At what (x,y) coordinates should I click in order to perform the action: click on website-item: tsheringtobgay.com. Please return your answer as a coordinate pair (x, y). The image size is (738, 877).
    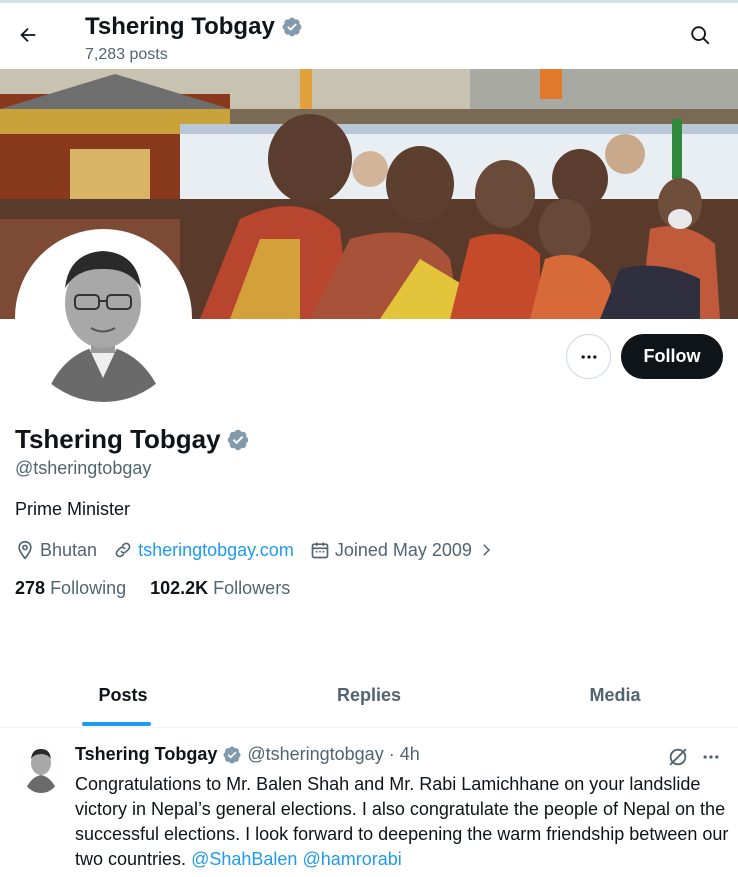
    Looking at the image, I should click on (203, 550).